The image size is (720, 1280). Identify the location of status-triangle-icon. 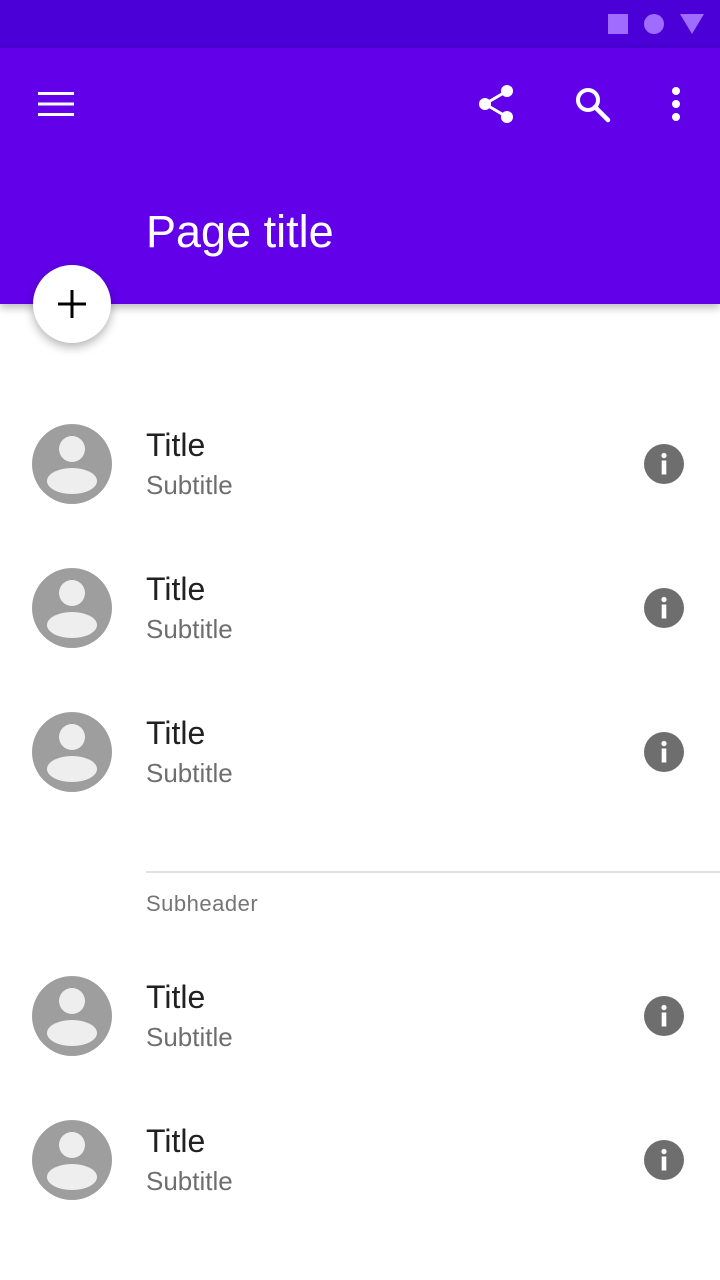
(692, 24).